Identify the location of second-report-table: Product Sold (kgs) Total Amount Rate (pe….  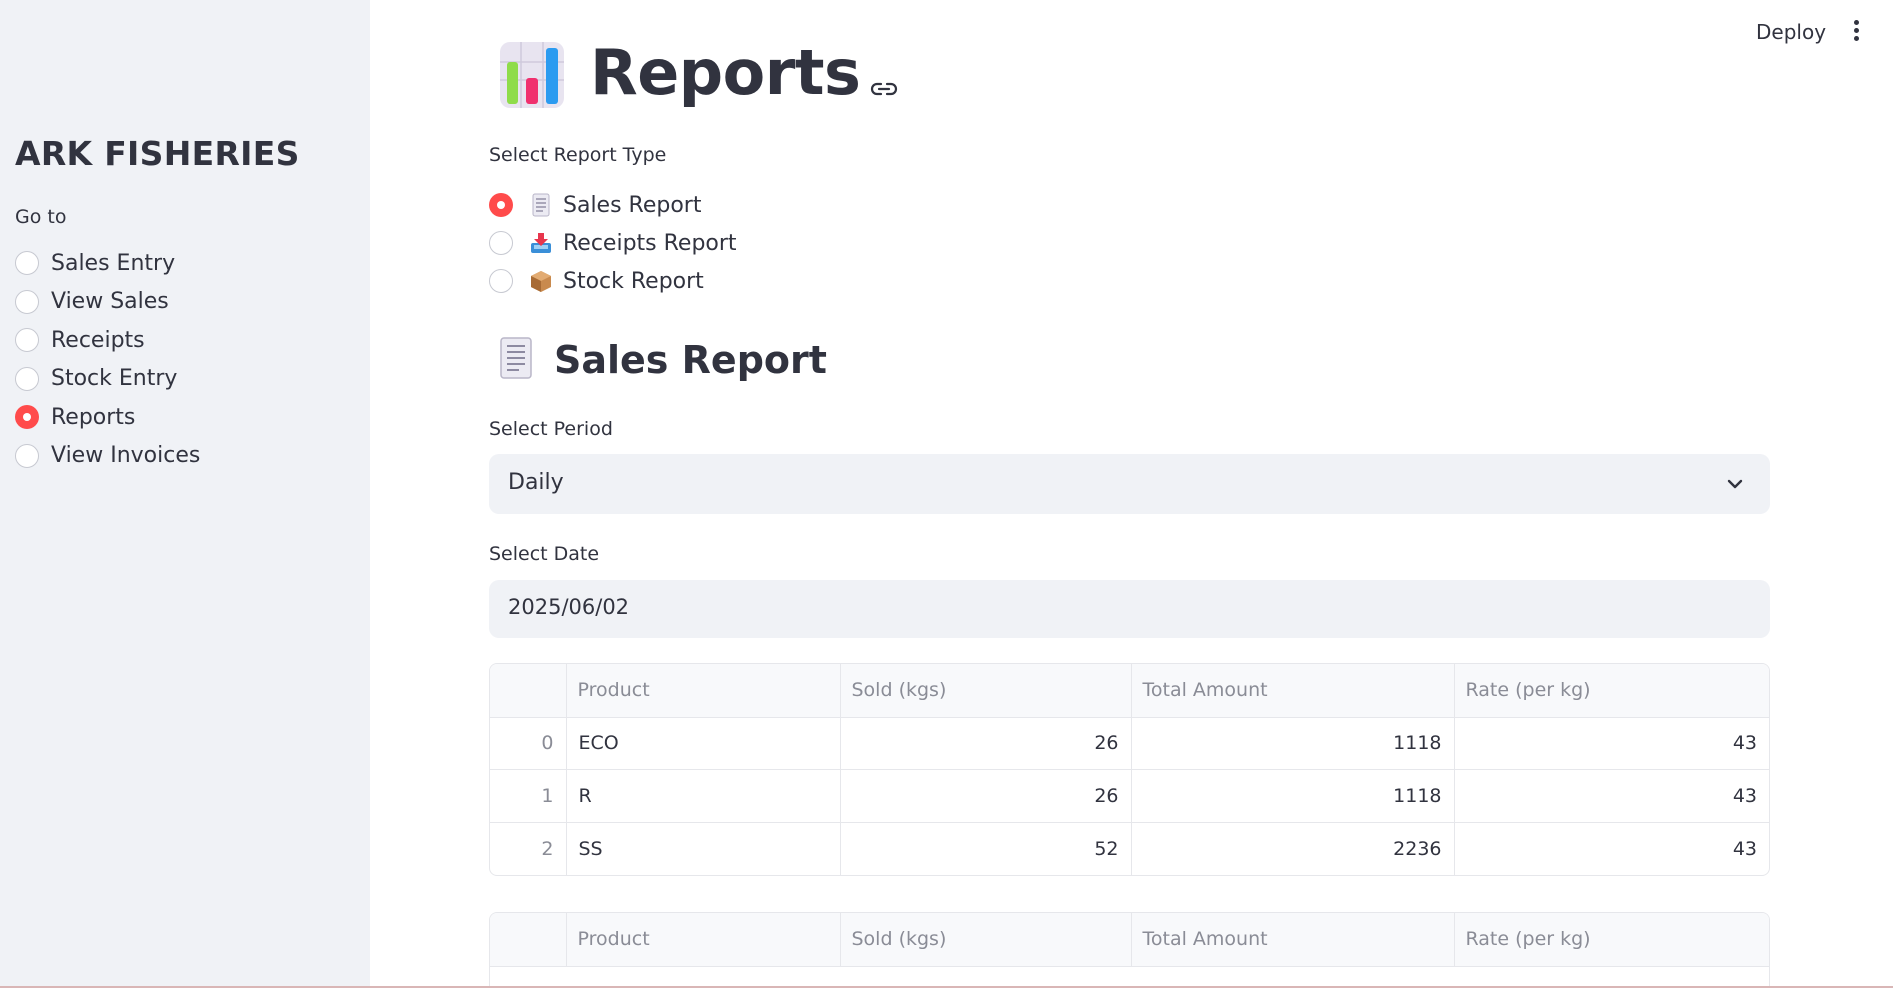
(1129, 950).